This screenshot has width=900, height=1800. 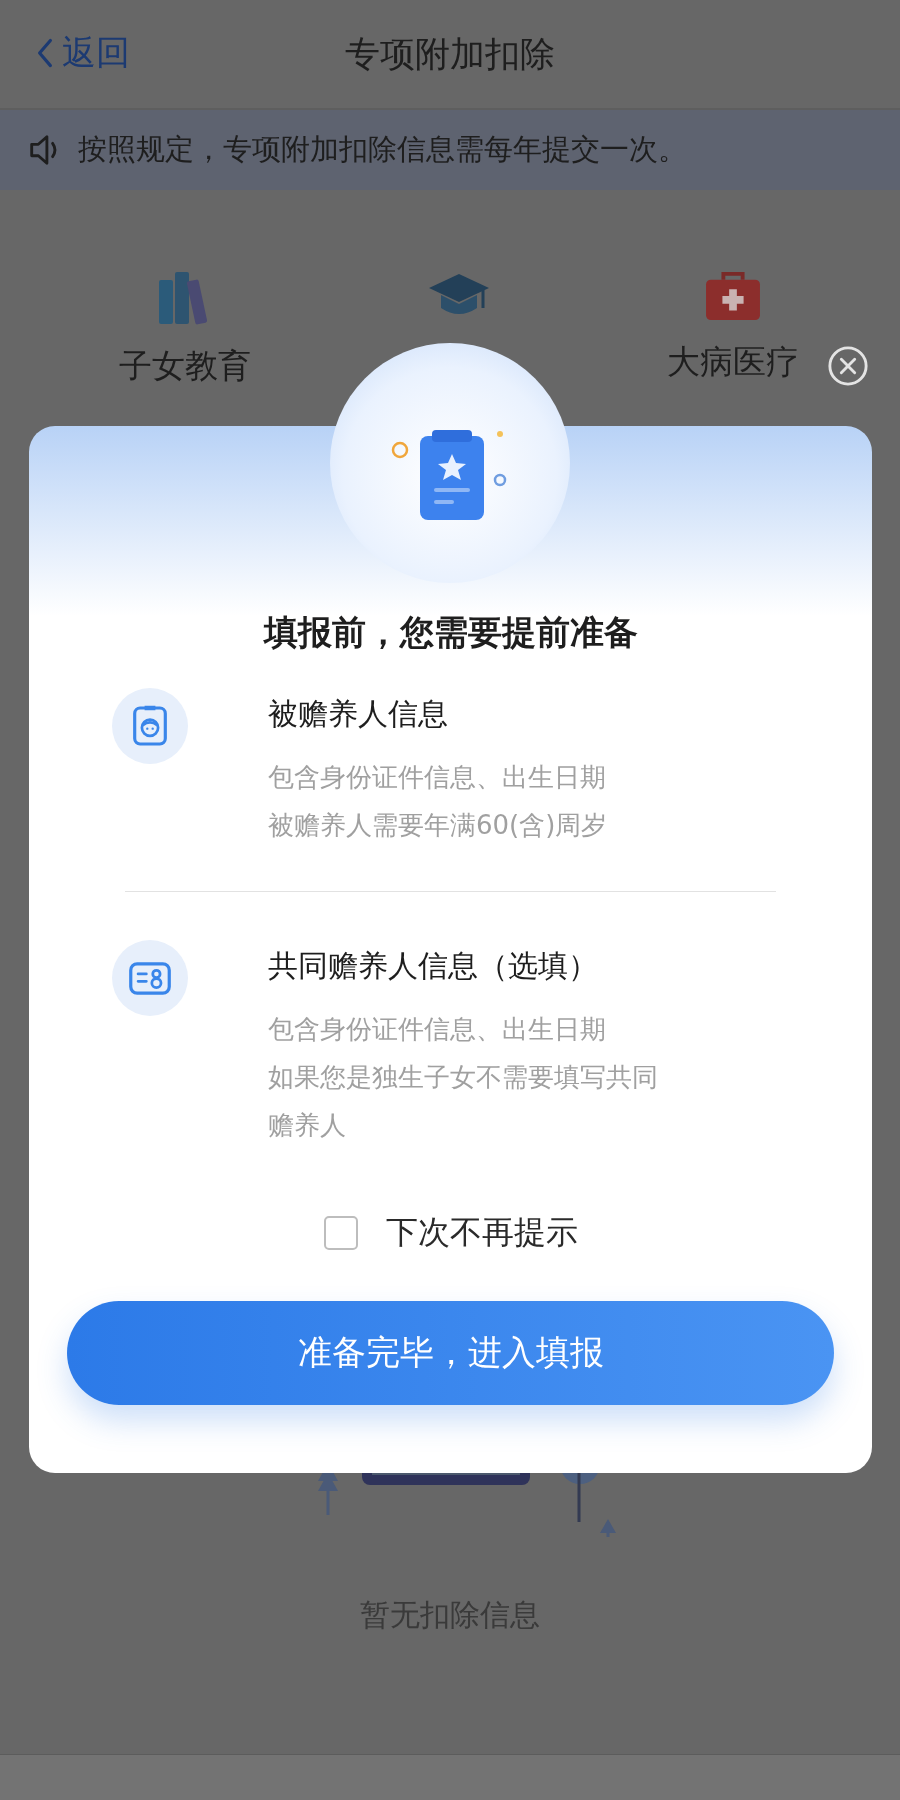 I want to click on item-description: 如果您是独生子女不需要填写共同赡养人, so click(x=463, y=1101).